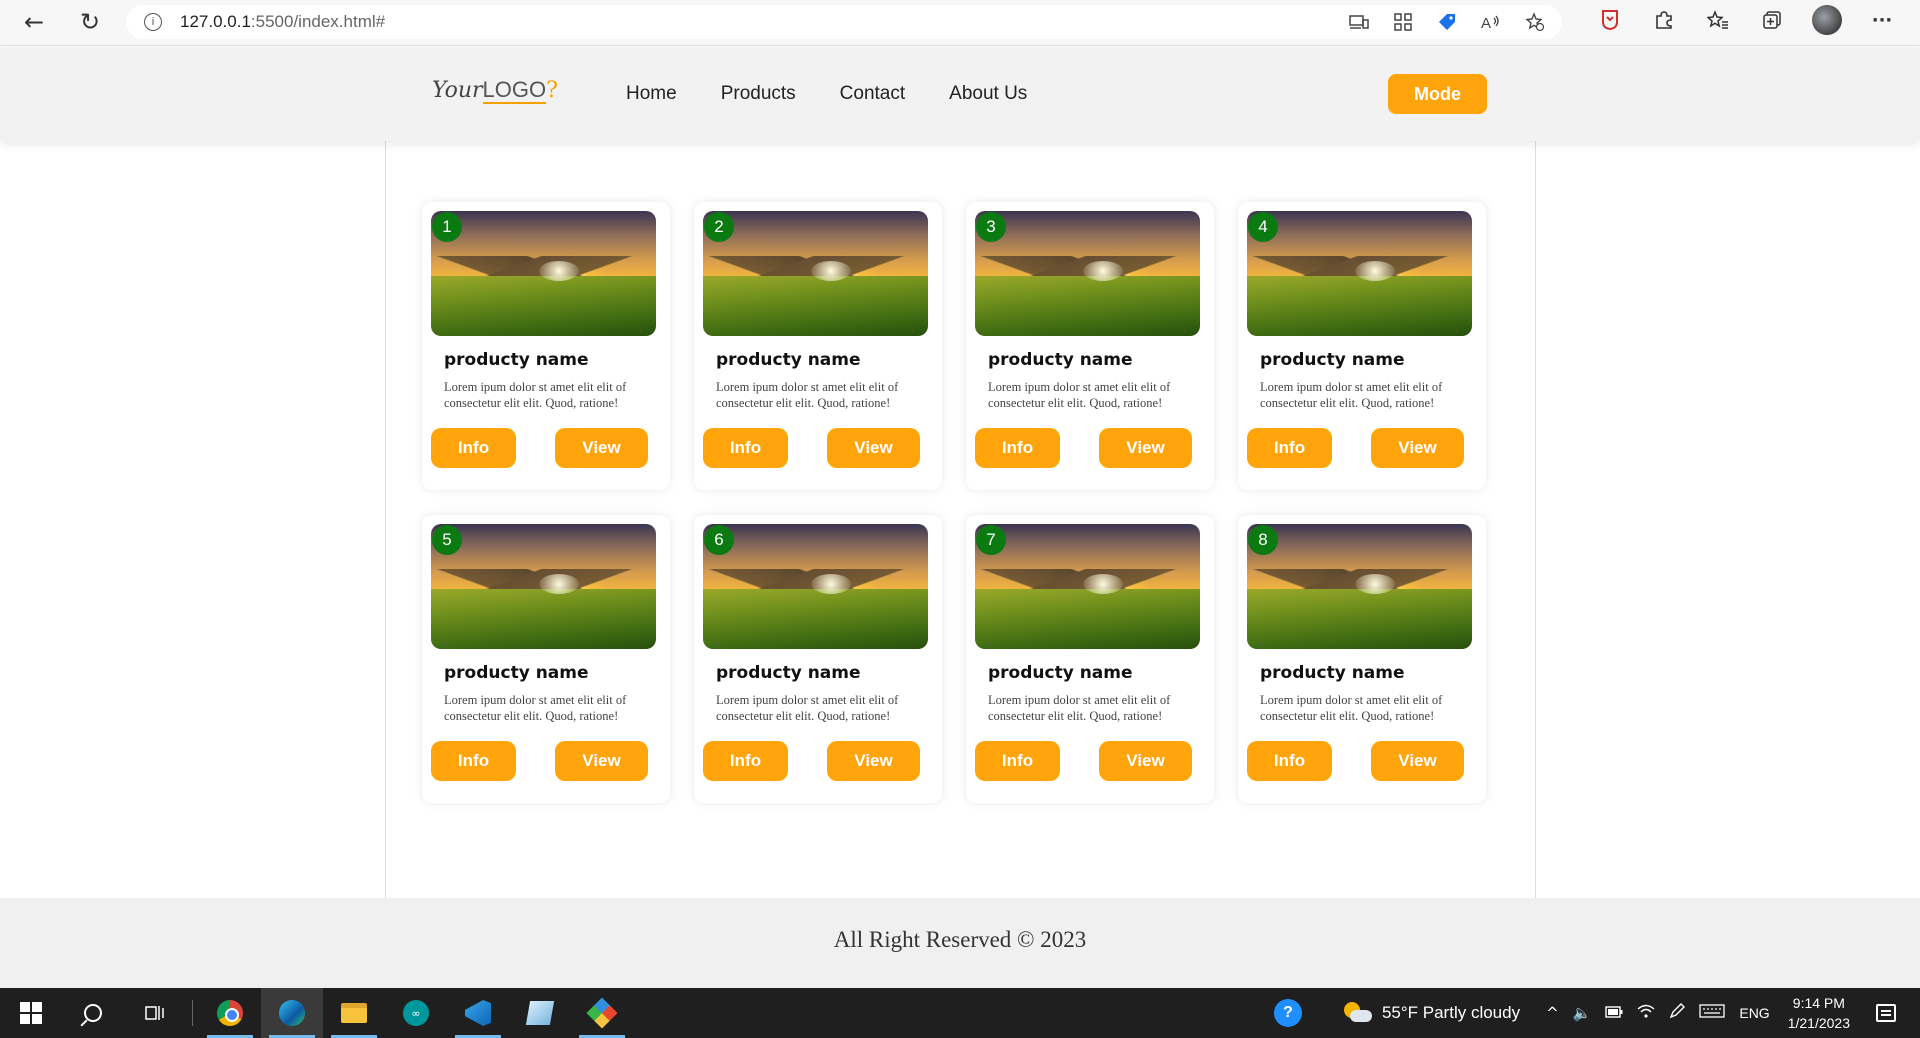 This screenshot has height=1038, width=1920. I want to click on read-aloud-icon: A, so click(1491, 22).